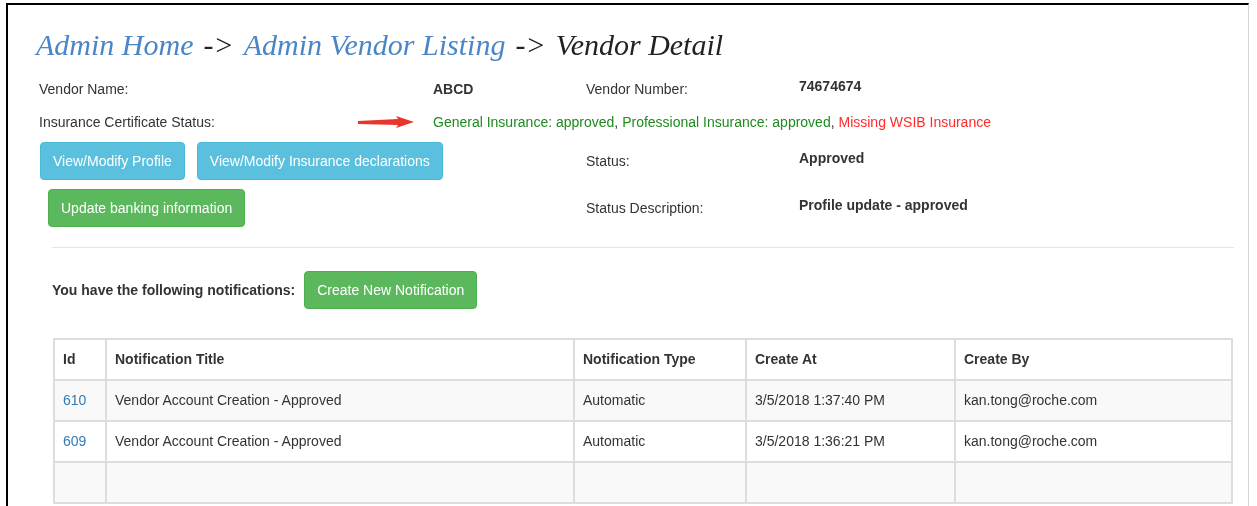 This screenshot has height=506, width=1257. I want to click on notifications-heading: You have the following notifications:, so click(174, 290).